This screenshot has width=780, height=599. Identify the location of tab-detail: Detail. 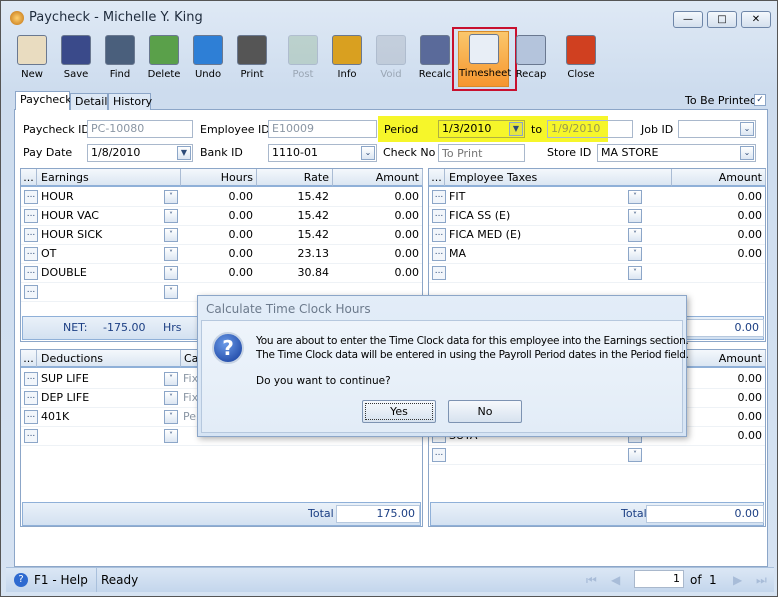
(89, 101).